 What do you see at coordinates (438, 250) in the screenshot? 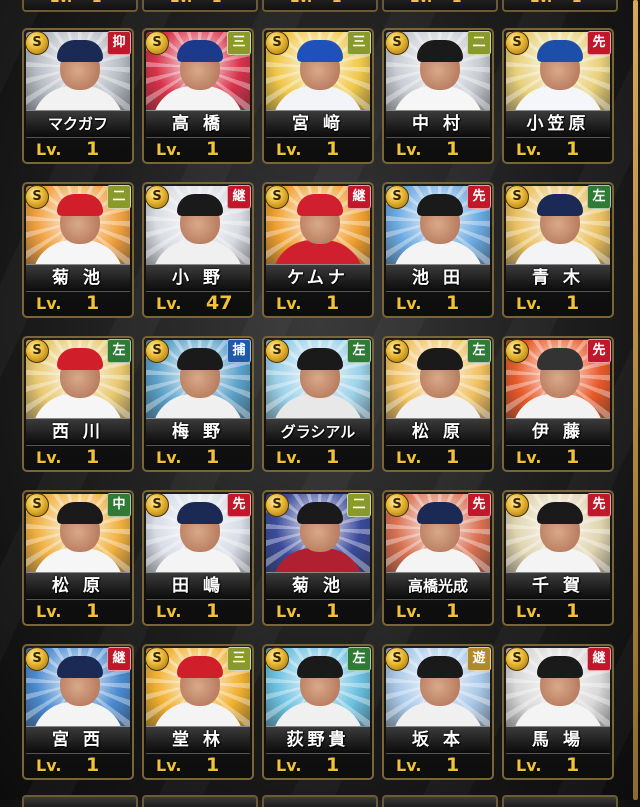
I see `player-card: S 先池 田 Lv. 1` at bounding box center [438, 250].